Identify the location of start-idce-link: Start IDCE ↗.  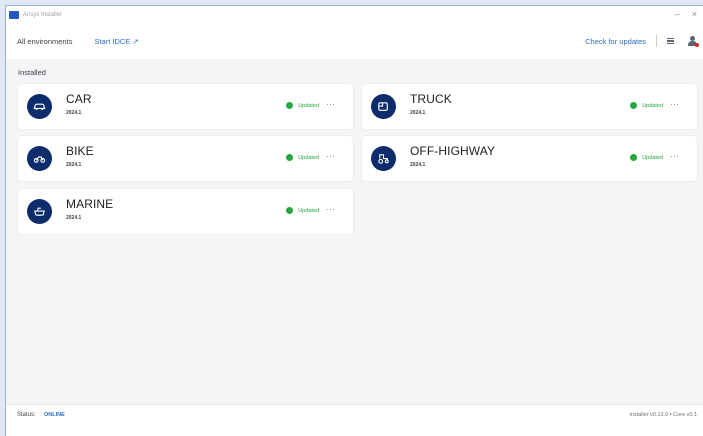
(116, 41).